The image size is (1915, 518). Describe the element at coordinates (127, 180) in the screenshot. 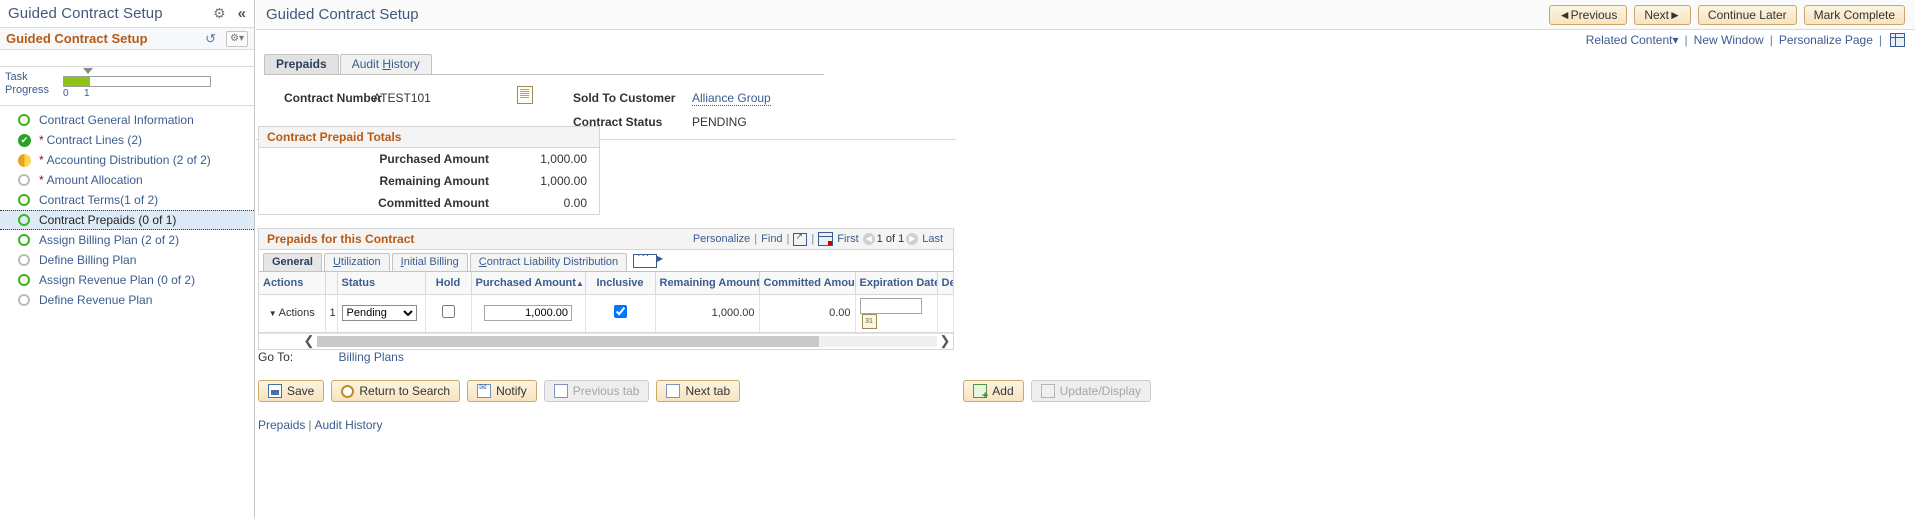

I see `task-item-3: * Amount Allocation` at that location.